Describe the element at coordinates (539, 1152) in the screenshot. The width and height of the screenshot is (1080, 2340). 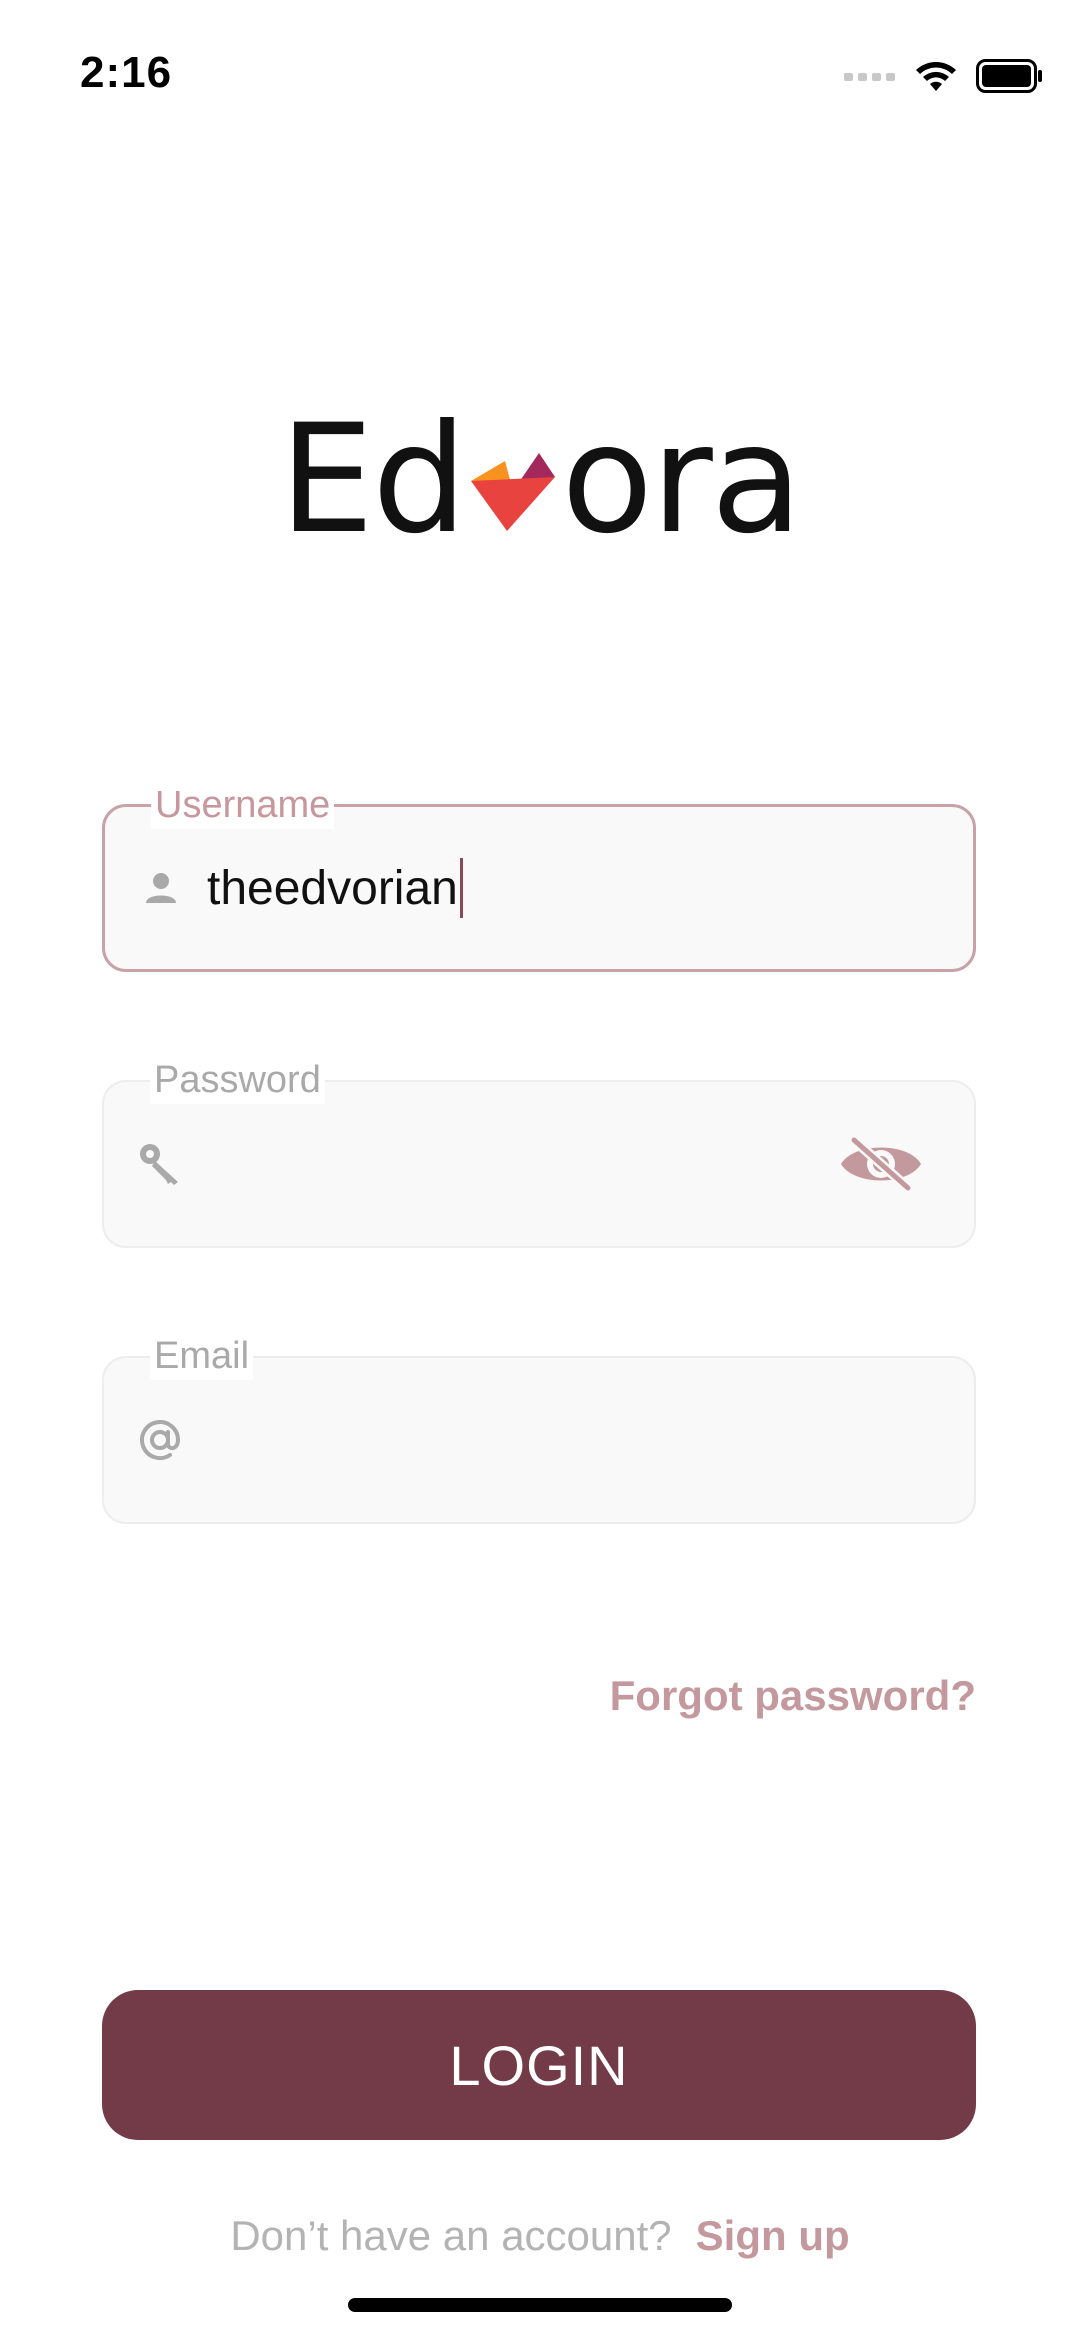
I see `password-field: Password` at that location.